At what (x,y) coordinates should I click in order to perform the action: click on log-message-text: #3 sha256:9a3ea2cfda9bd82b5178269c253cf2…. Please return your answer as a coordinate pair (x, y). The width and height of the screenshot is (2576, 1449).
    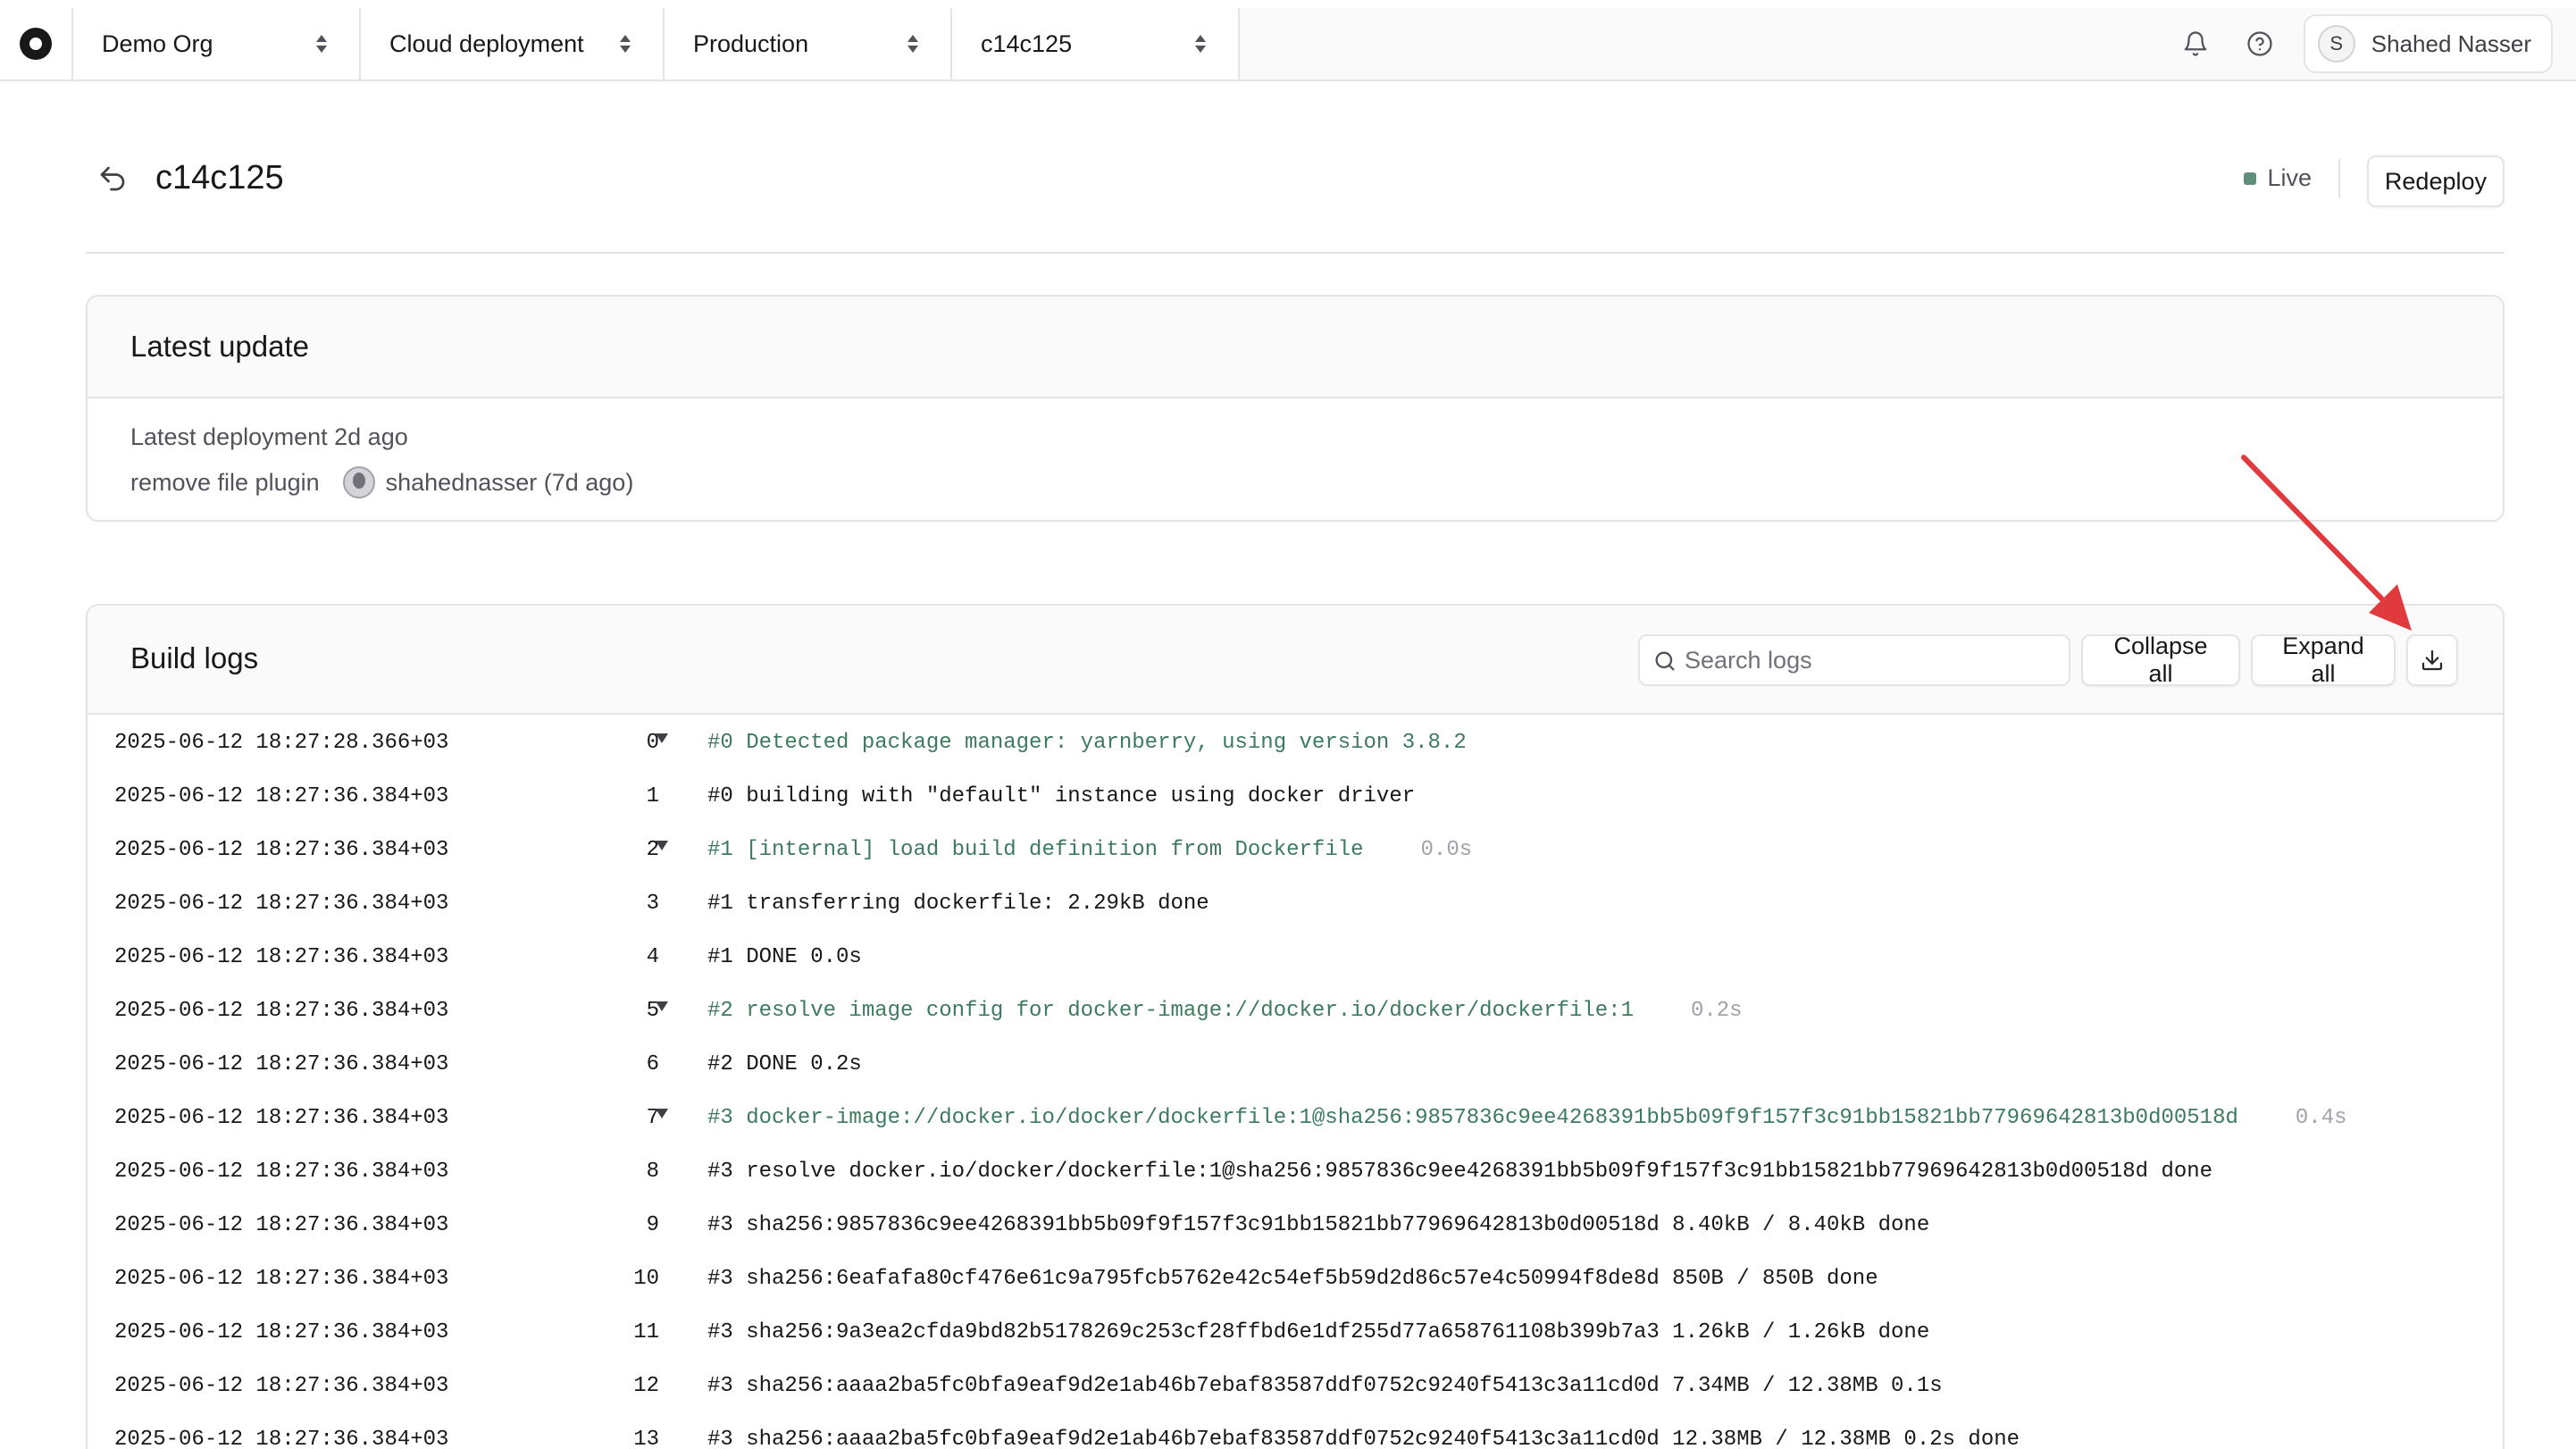
    Looking at the image, I should click on (1319, 1332).